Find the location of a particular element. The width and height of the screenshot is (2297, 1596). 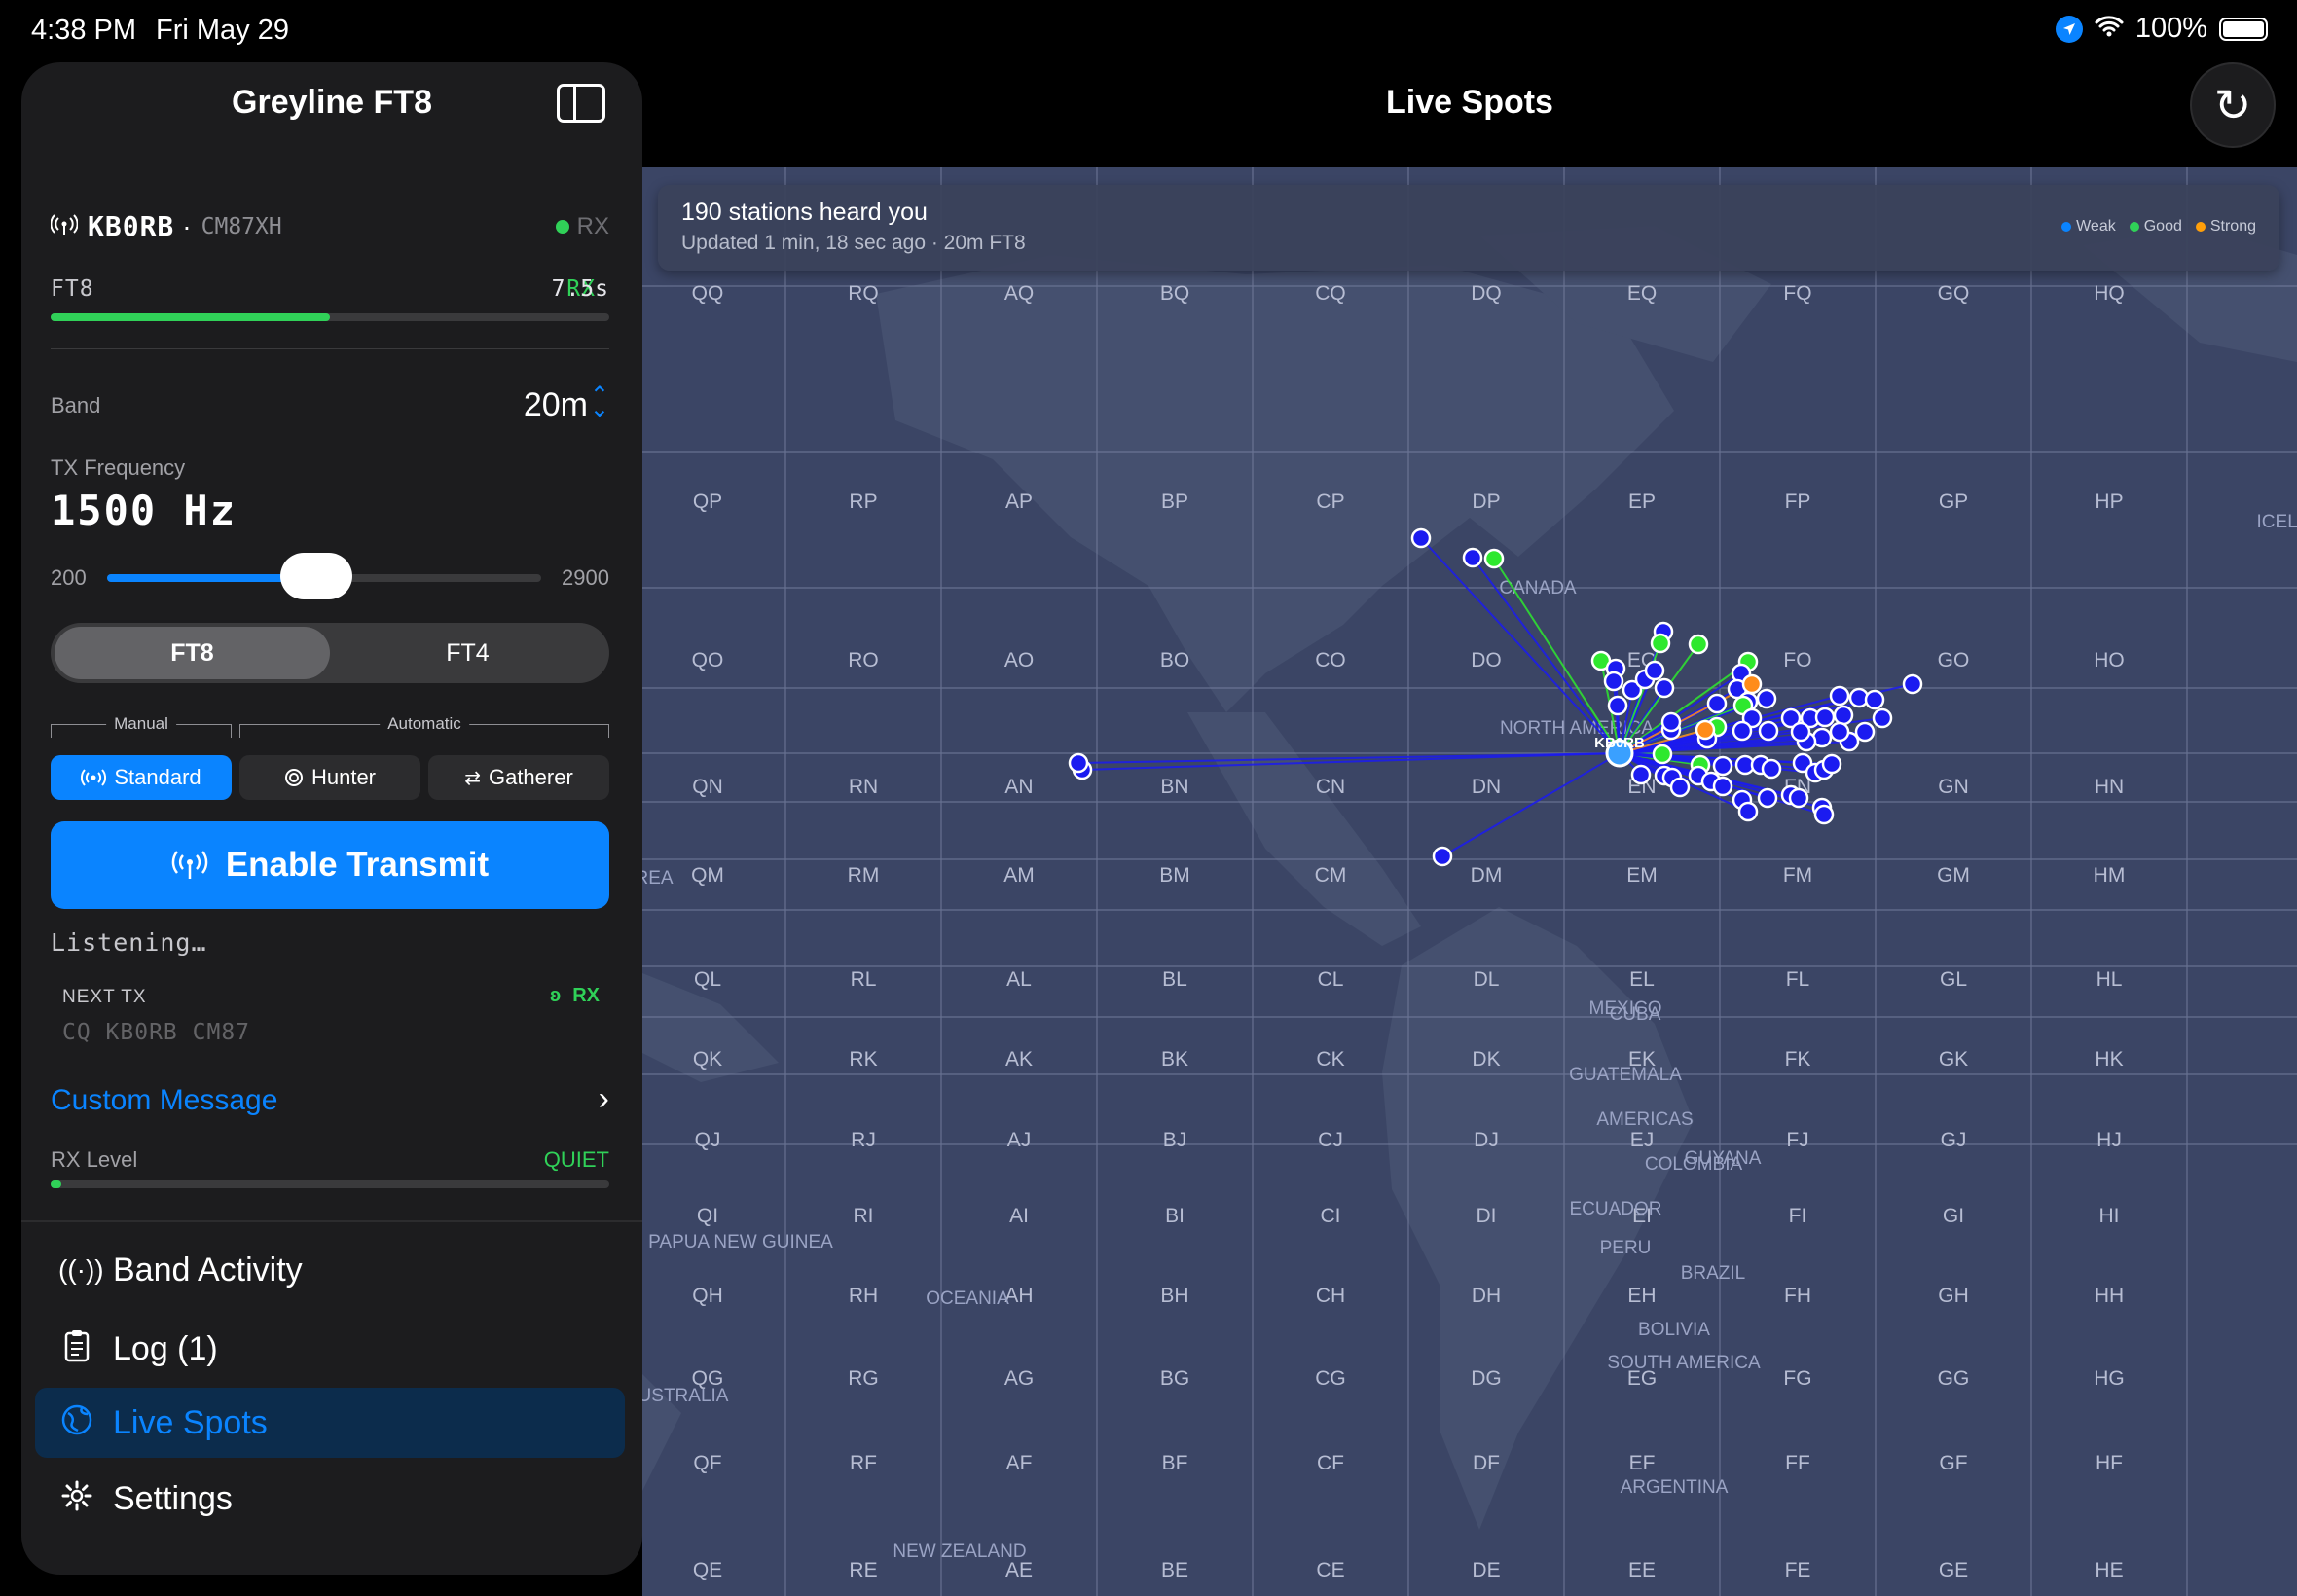

grid-square-label: RO is located at coordinates (863, 660).